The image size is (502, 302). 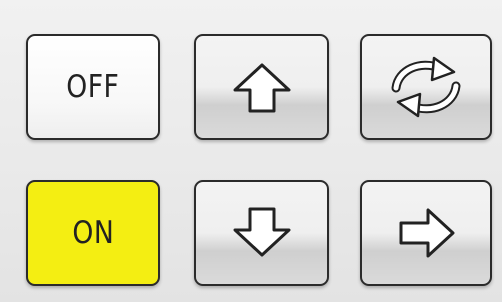 I want to click on off-button-label: OFF, so click(x=93, y=87).